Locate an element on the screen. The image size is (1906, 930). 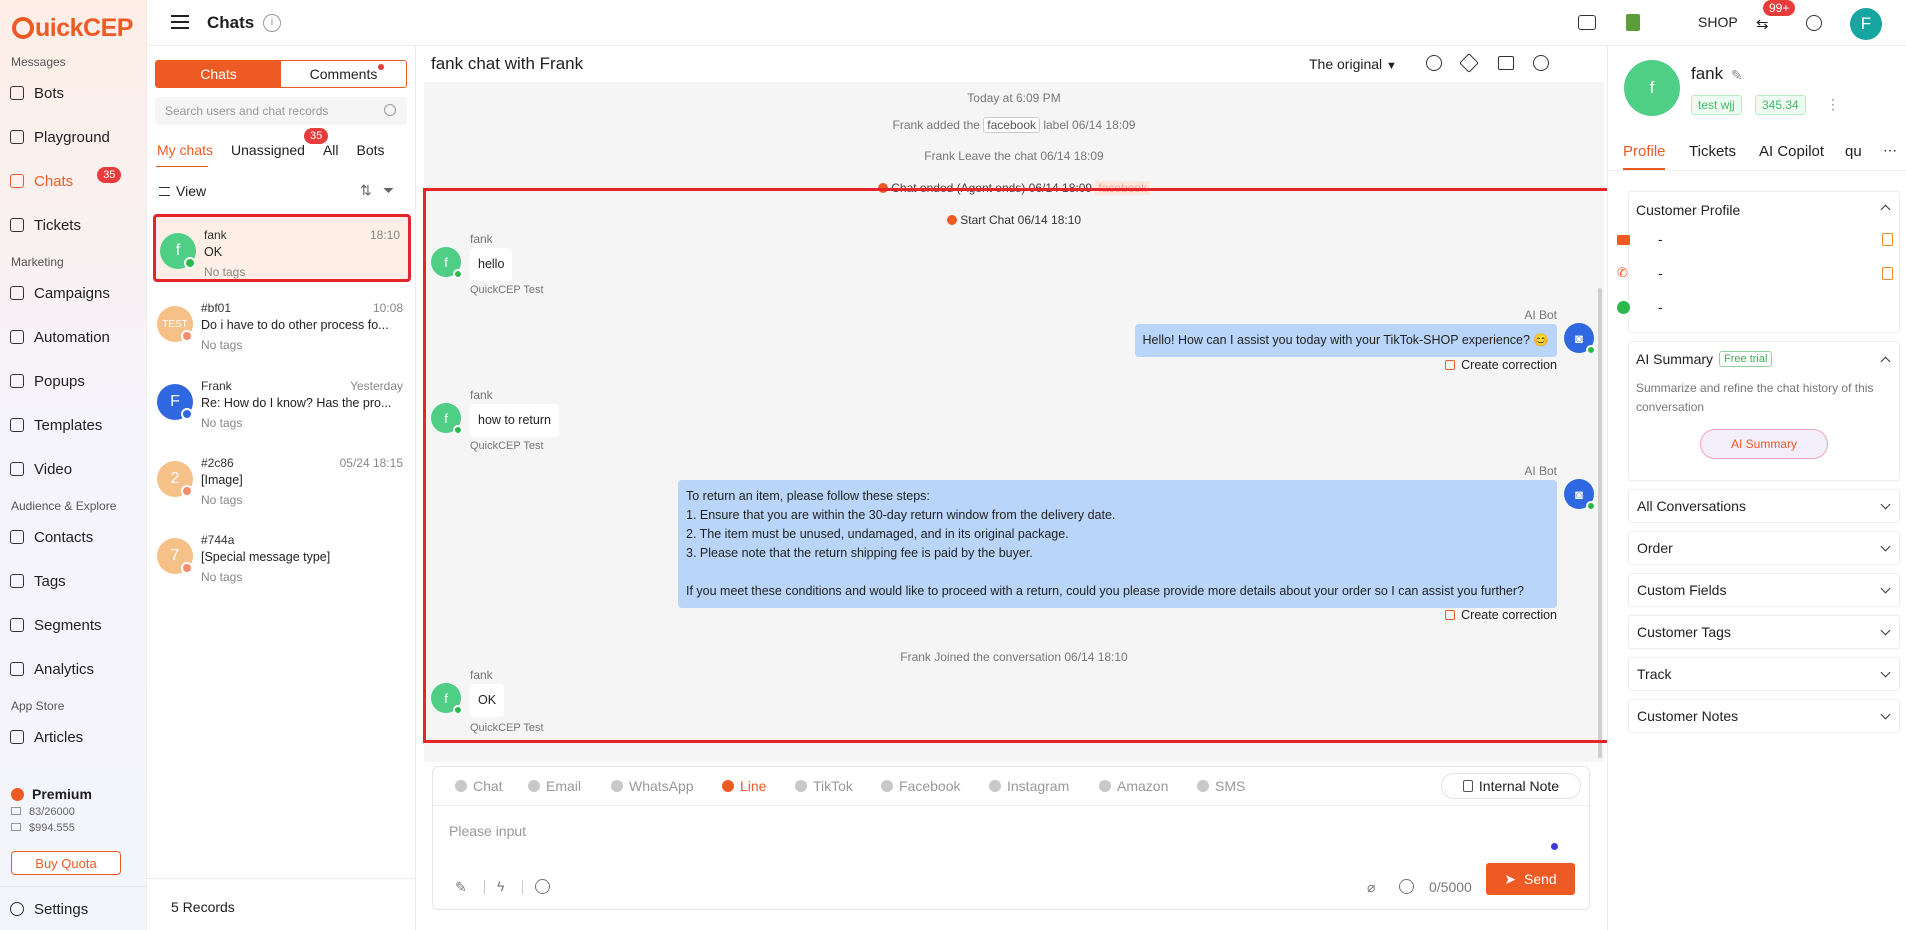
nav-tickets: Tickets is located at coordinates (76, 225).